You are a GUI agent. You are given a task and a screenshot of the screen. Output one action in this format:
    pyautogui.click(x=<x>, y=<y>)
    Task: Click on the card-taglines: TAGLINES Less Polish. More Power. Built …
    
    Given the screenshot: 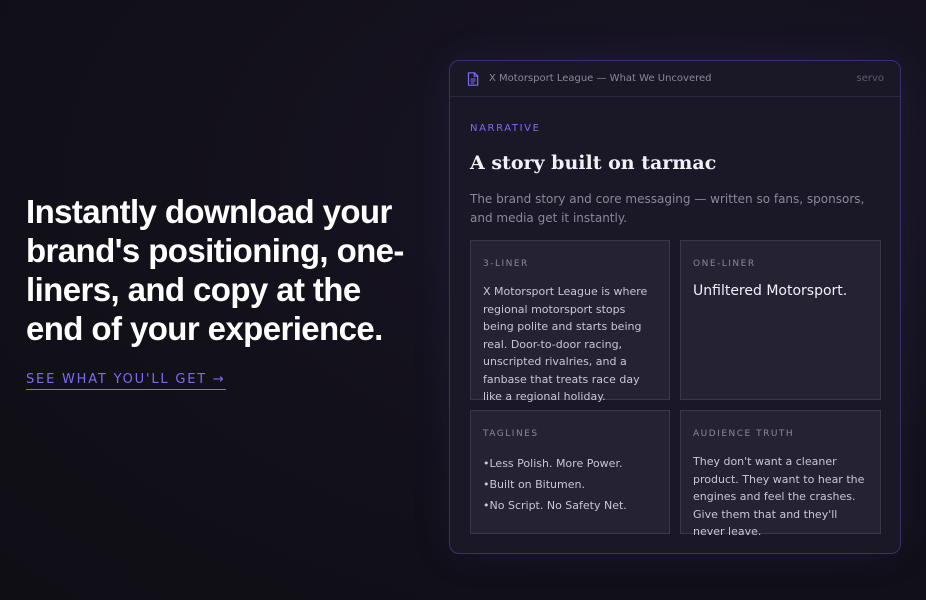 What is the action you would take?
    pyautogui.click(x=570, y=472)
    